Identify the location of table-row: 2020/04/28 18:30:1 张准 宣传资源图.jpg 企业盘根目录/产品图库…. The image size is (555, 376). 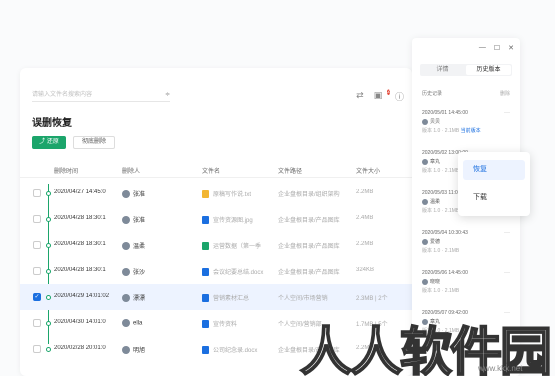
(216, 219).